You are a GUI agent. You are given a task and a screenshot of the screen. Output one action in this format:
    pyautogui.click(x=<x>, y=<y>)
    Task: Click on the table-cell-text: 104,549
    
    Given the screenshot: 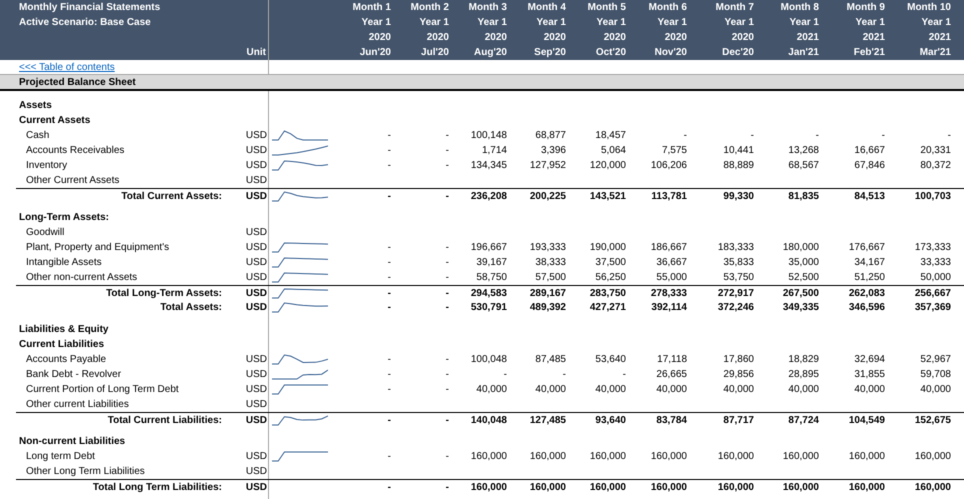 What is the action you would take?
    pyautogui.click(x=867, y=420)
    